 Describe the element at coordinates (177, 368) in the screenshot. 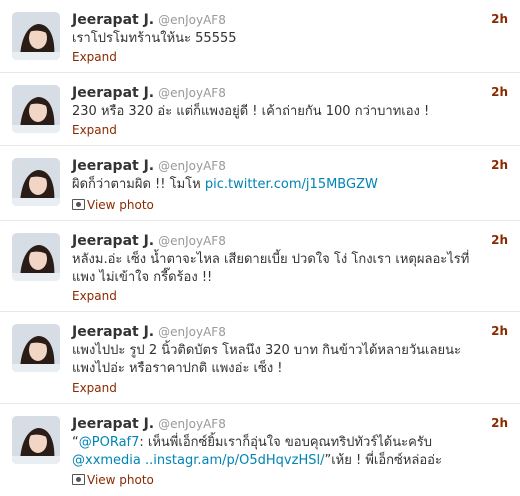

I see `tweet-text-line: แพงไปอ่ะ หรือราคาปกติ แพงอ่ะ เซ็ง !` at that location.